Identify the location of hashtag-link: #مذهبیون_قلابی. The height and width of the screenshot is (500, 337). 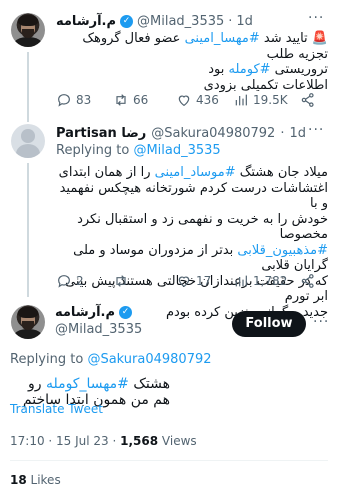
(282, 250).